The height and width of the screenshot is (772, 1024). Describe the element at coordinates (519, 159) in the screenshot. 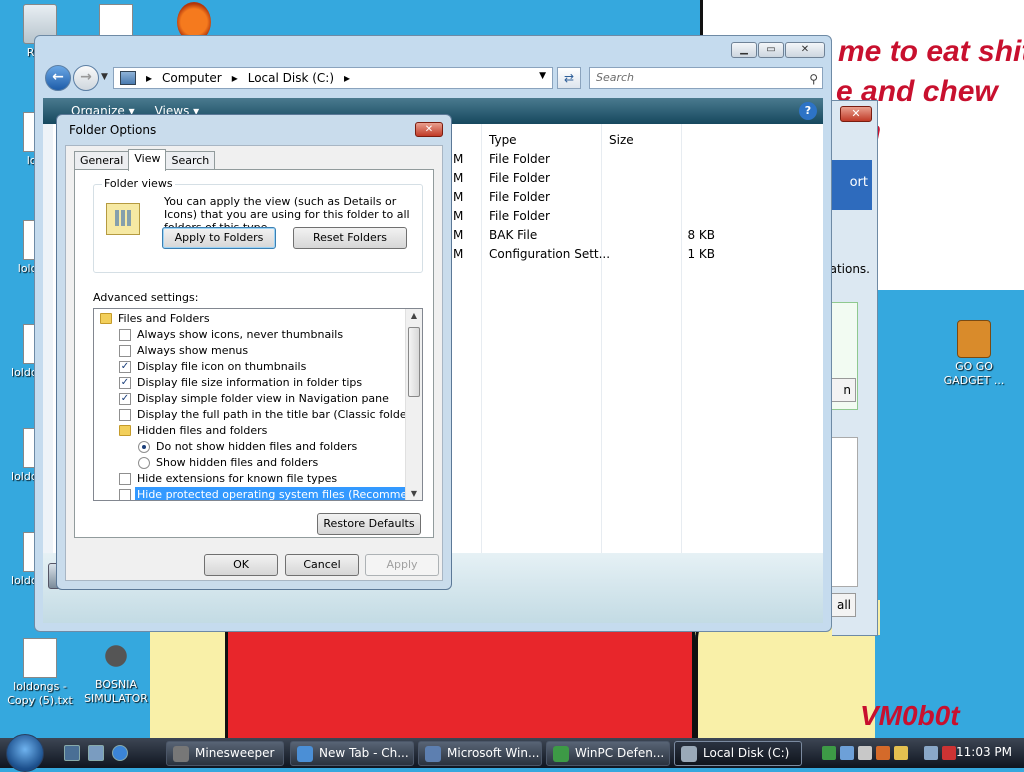

I see `file-type: File Folder` at that location.